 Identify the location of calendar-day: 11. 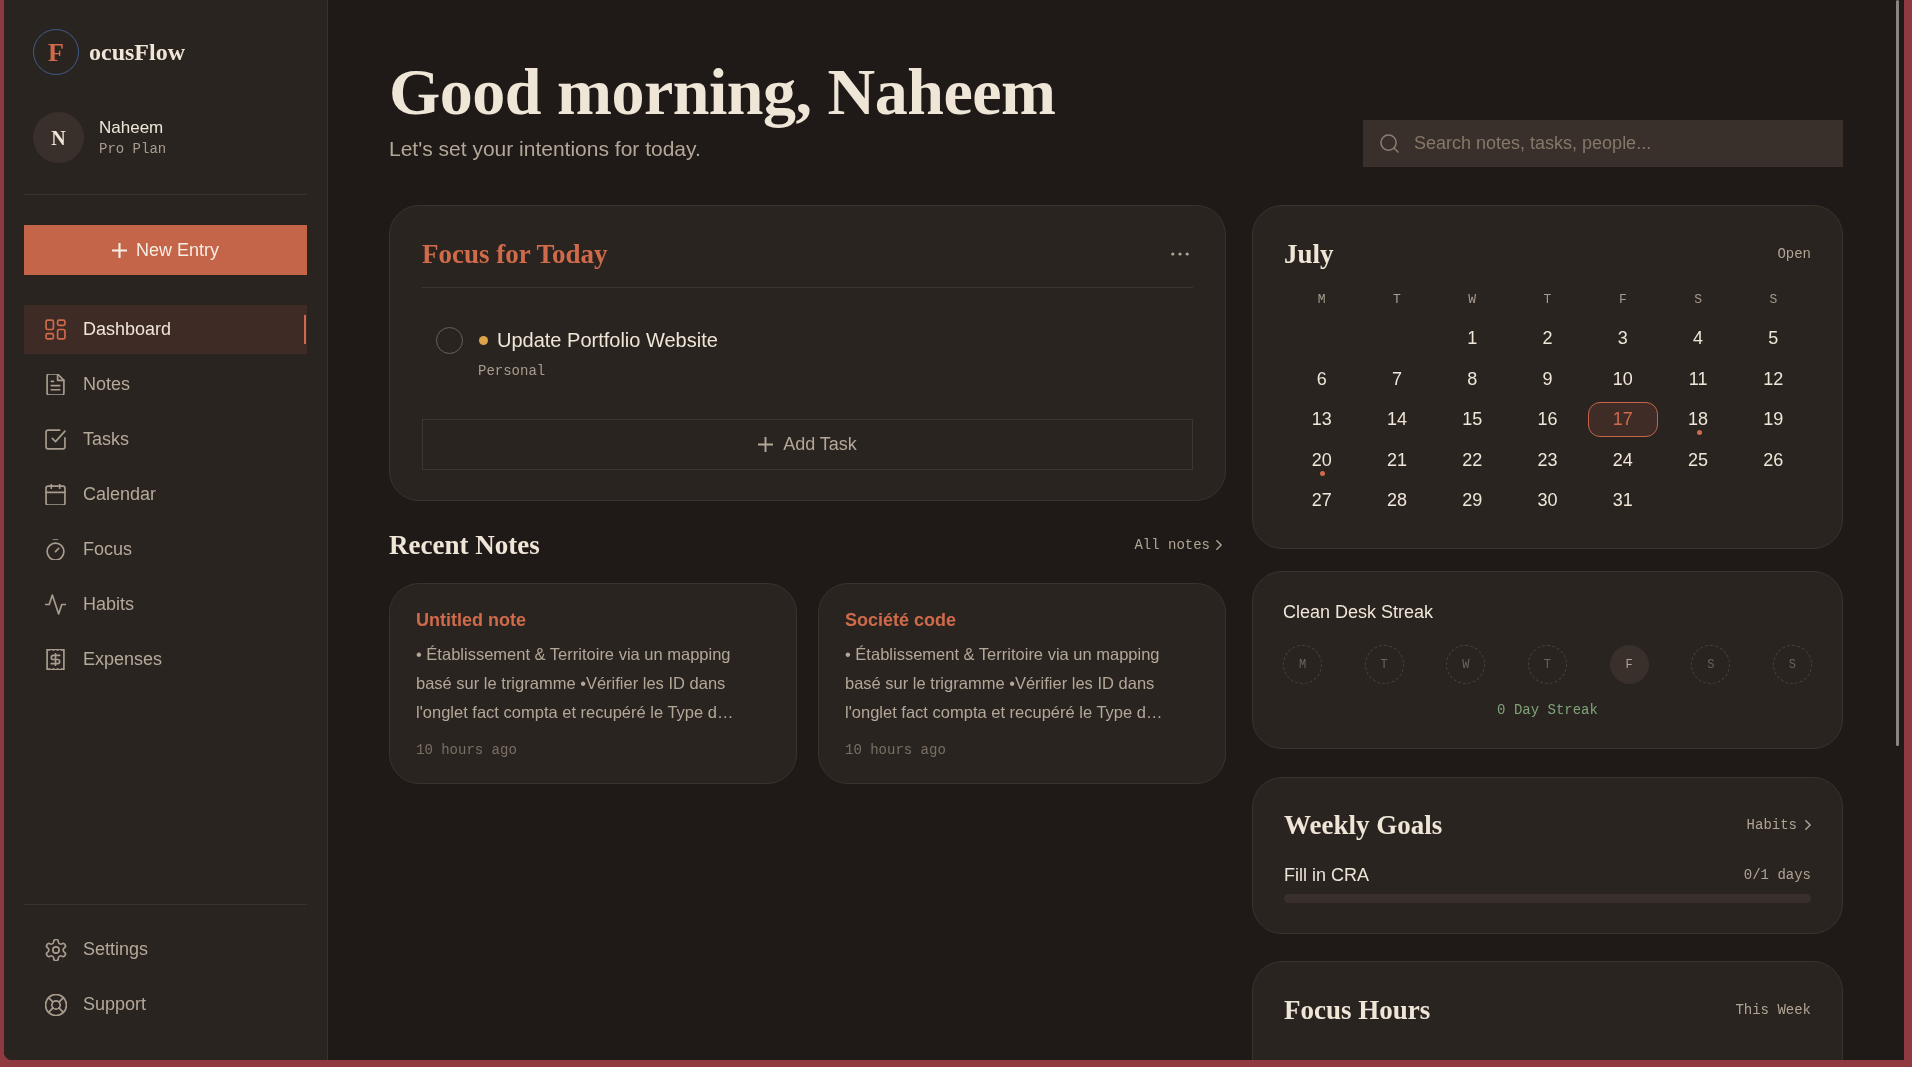
(1698, 379).